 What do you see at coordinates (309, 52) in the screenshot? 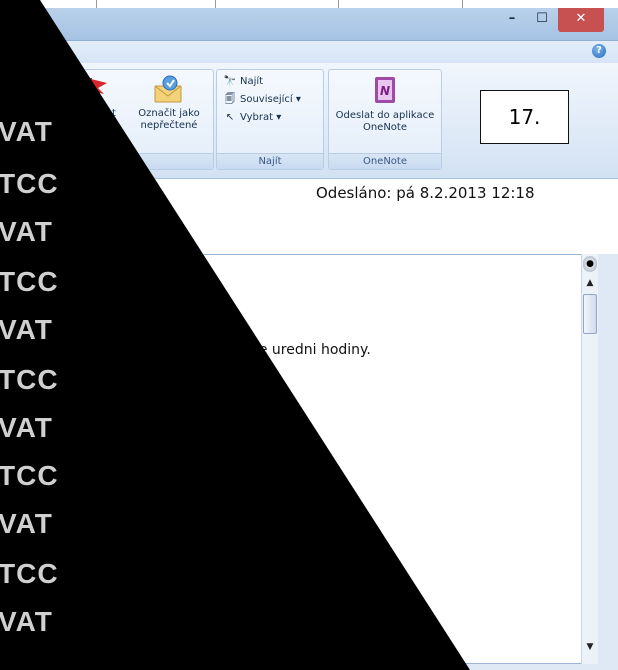
I see `ribbon-tab-row: ?` at bounding box center [309, 52].